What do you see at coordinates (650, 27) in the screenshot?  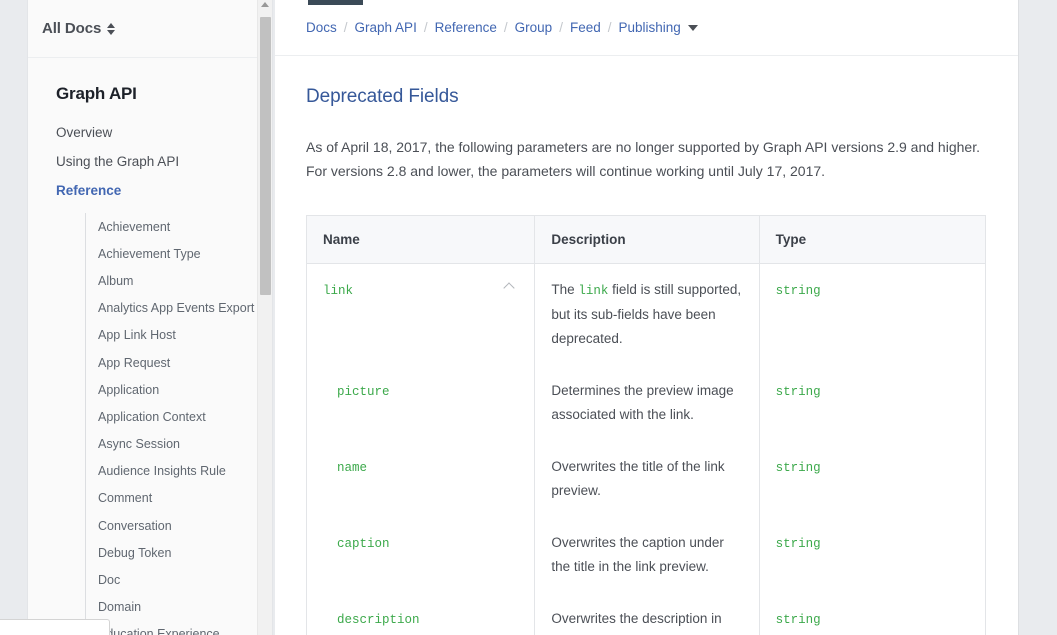 I see `breadcrumb-item-publishing: Publishing` at bounding box center [650, 27].